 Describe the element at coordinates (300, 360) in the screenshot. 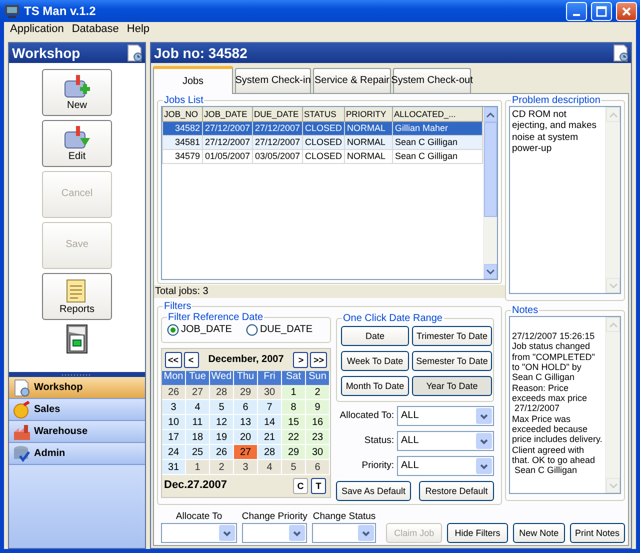

I see `next-month-button: >` at that location.